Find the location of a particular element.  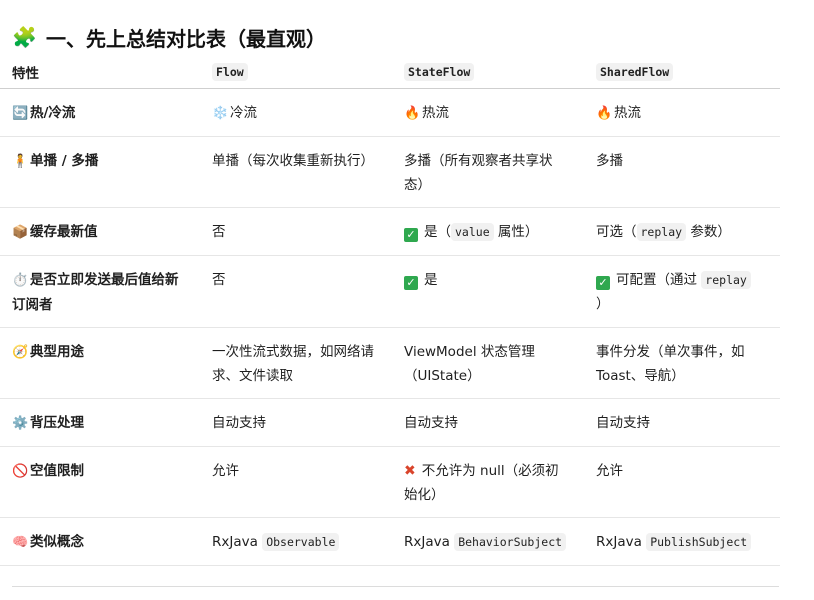

table-row: 🧍 单播 / 多播 单播（每次收集重新执行） 多播（所有观察者共享状态） 多播 is located at coordinates (390, 172).